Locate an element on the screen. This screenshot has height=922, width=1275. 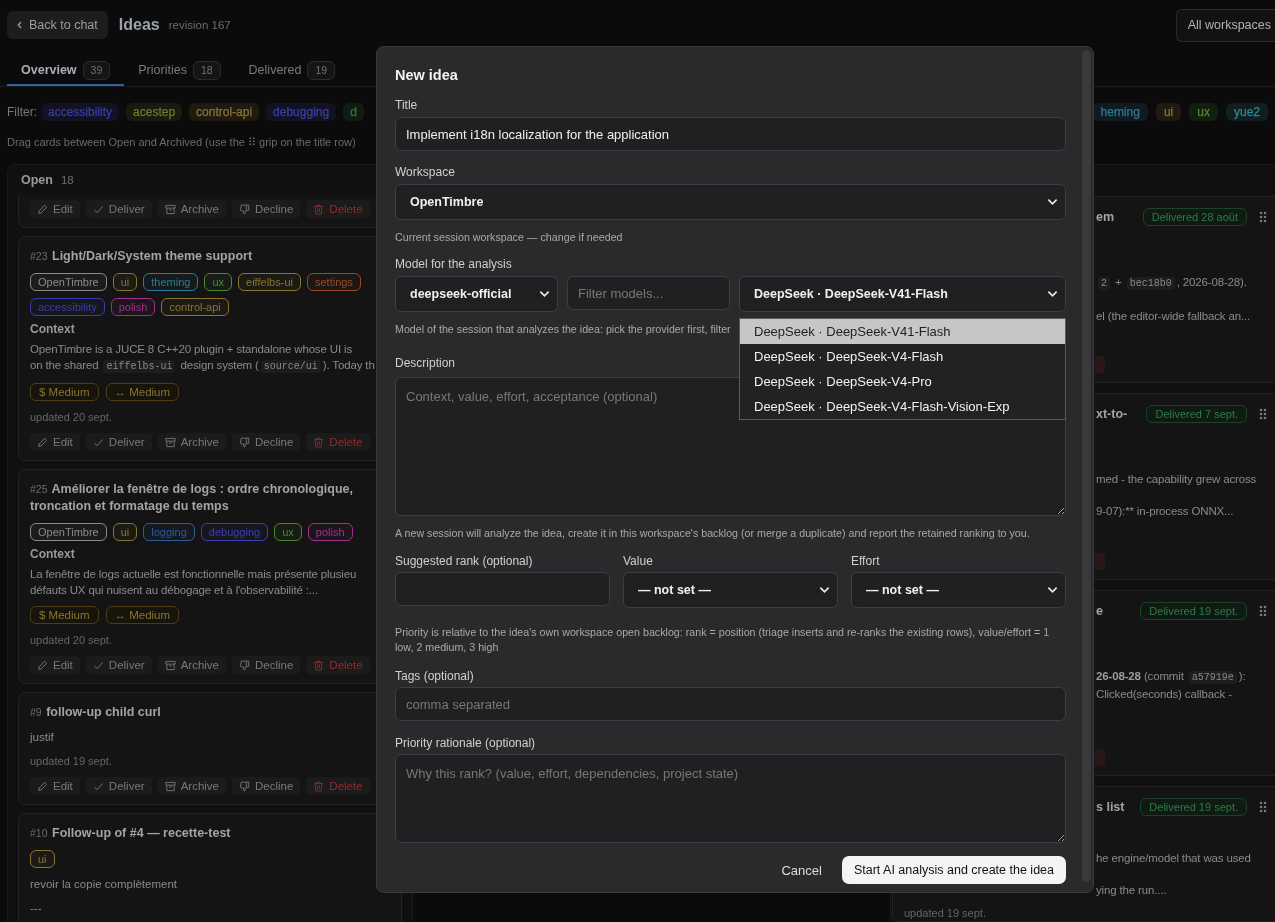
section-heading: Context is located at coordinates (53, 554).